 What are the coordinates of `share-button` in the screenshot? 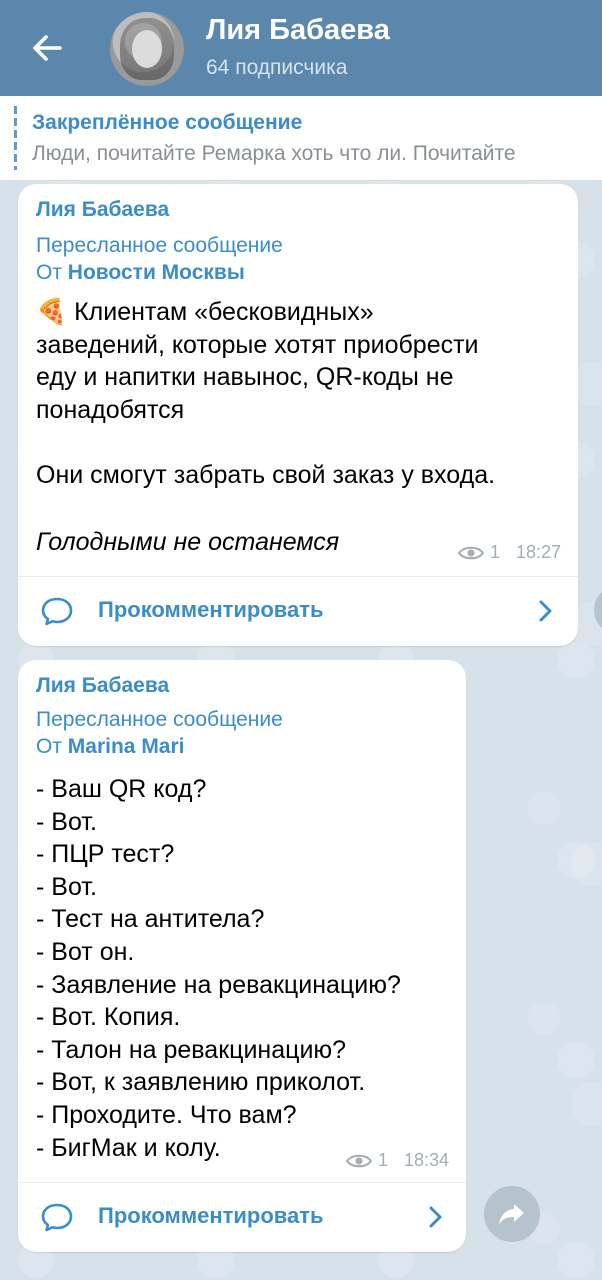 It's located at (512, 1214).